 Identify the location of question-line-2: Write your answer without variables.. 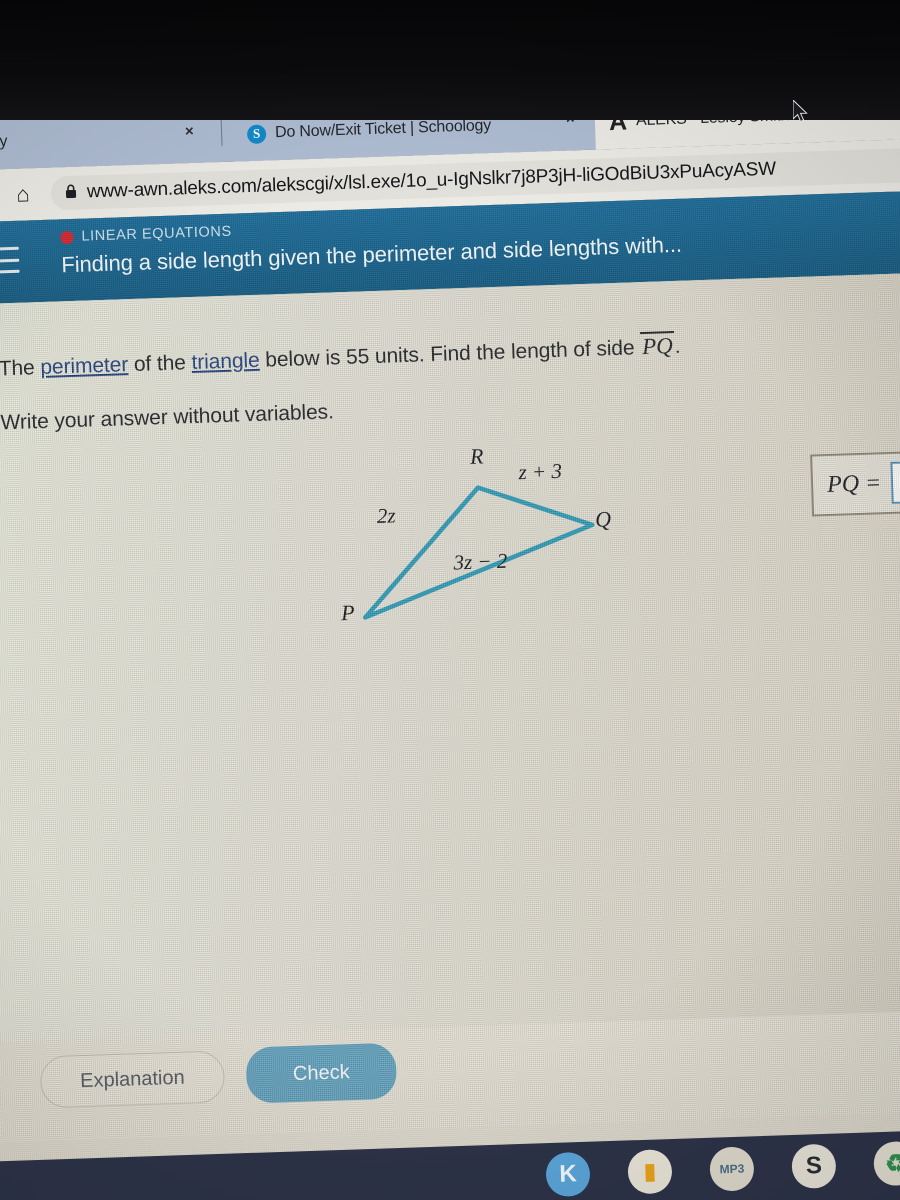
(167, 417).